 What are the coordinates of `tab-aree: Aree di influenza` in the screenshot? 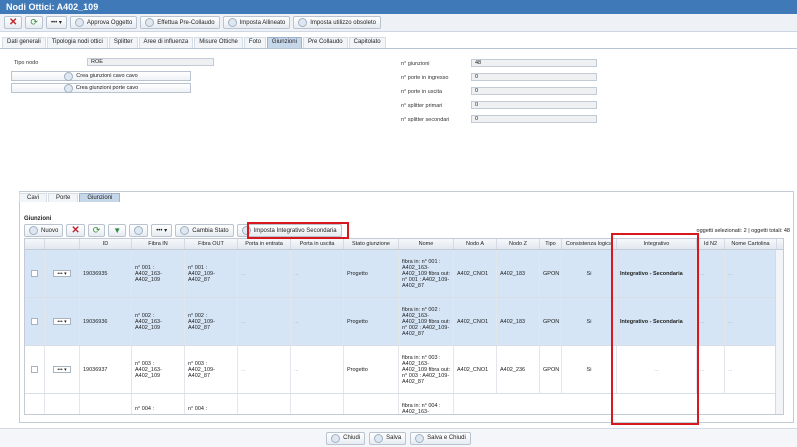 It's located at (166, 42).